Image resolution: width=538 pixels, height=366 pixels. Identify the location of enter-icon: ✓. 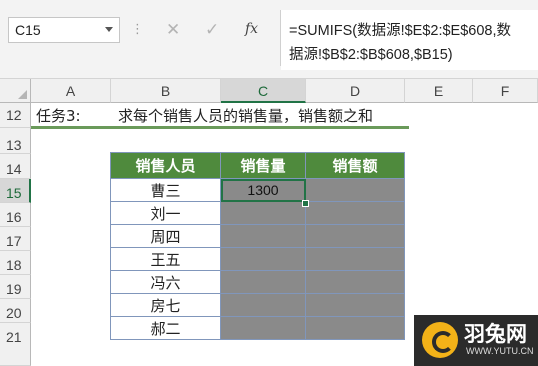
(212, 30).